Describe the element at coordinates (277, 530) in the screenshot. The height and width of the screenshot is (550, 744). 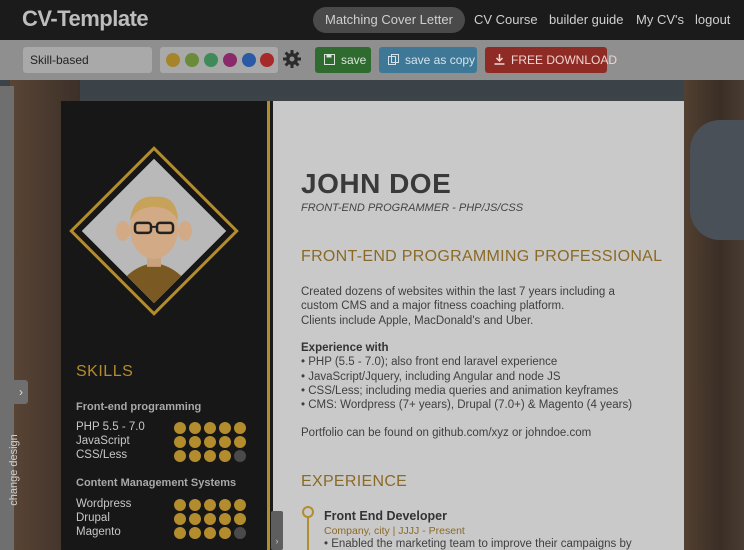
I see `sheet-scroll-handle: ›` at that location.